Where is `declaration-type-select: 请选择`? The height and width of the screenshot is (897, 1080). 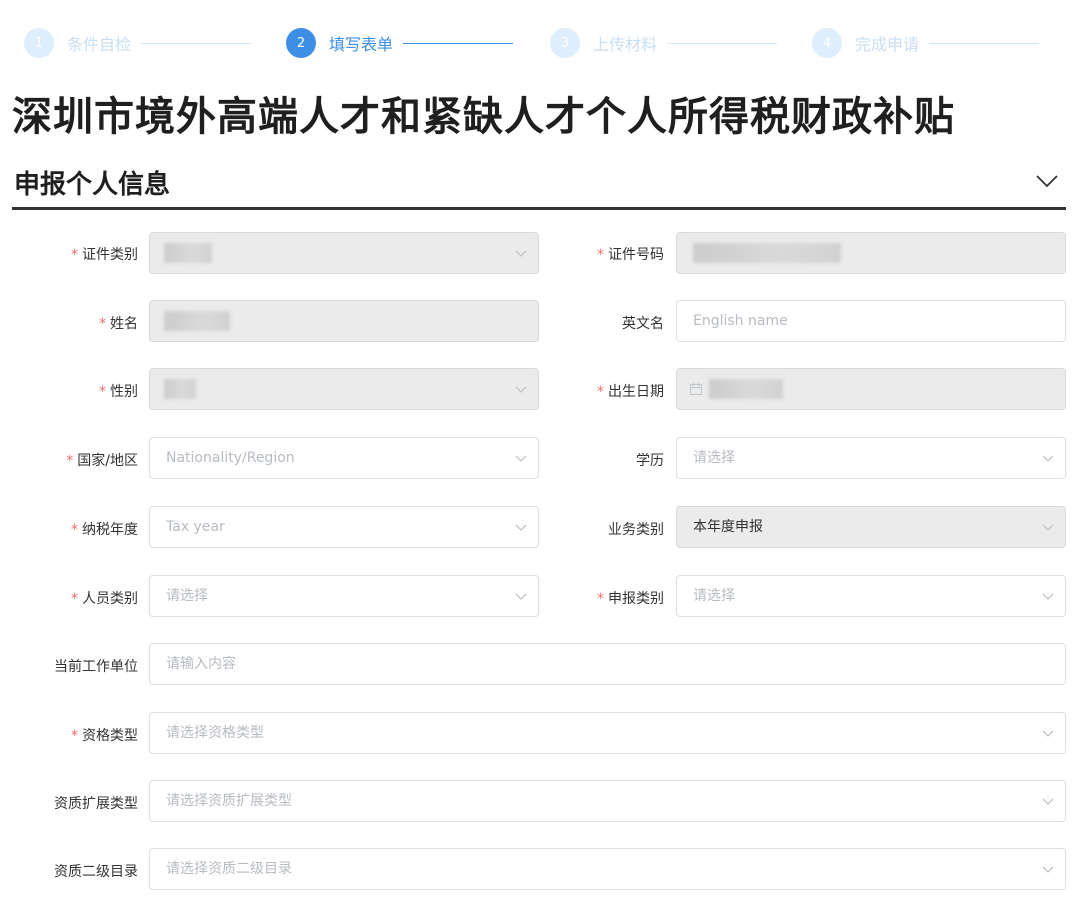
declaration-type-select: 请选择 is located at coordinates (871, 596).